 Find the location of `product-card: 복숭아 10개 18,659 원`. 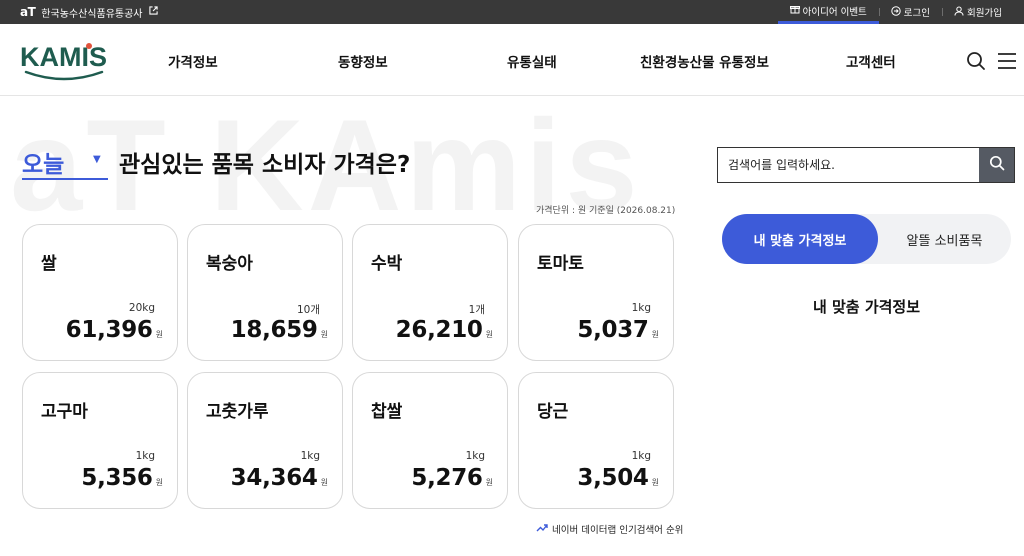

product-card: 복숭아 10개 18,659 원 is located at coordinates (265, 292).